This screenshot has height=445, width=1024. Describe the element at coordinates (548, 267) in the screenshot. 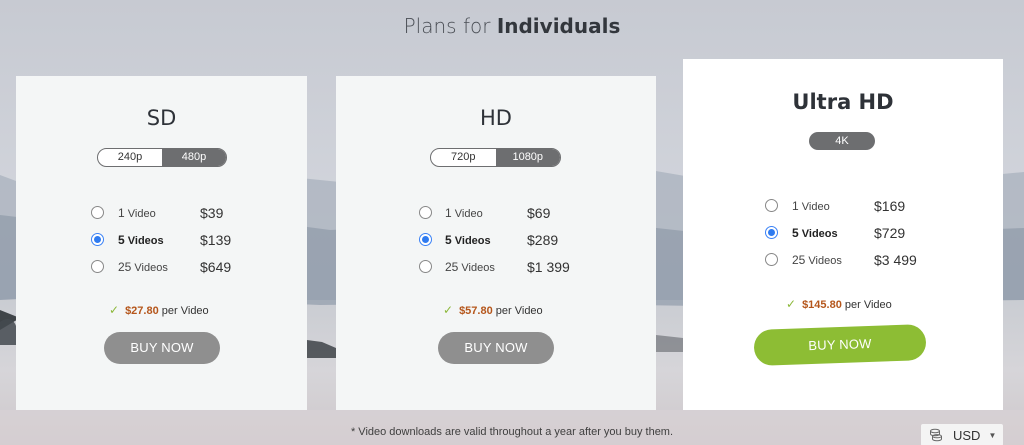

I see `package-price: $1 399` at that location.